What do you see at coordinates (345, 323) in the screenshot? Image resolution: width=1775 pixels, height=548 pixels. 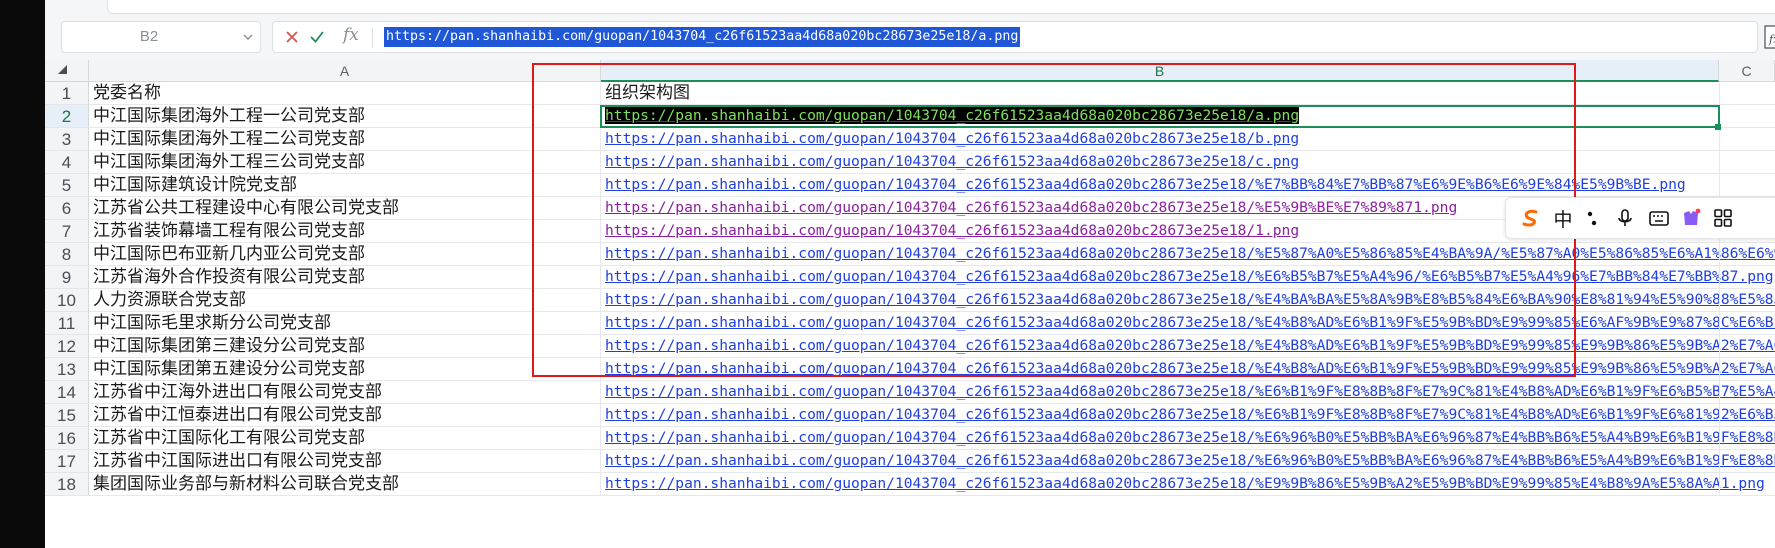 I see `cell-party-committee-name: 中江国际毛里求斯分公司党支部` at bounding box center [345, 323].